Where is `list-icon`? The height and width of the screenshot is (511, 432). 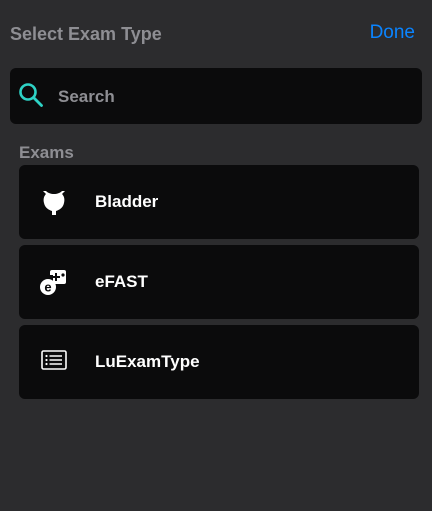
list-icon is located at coordinates (54, 360).